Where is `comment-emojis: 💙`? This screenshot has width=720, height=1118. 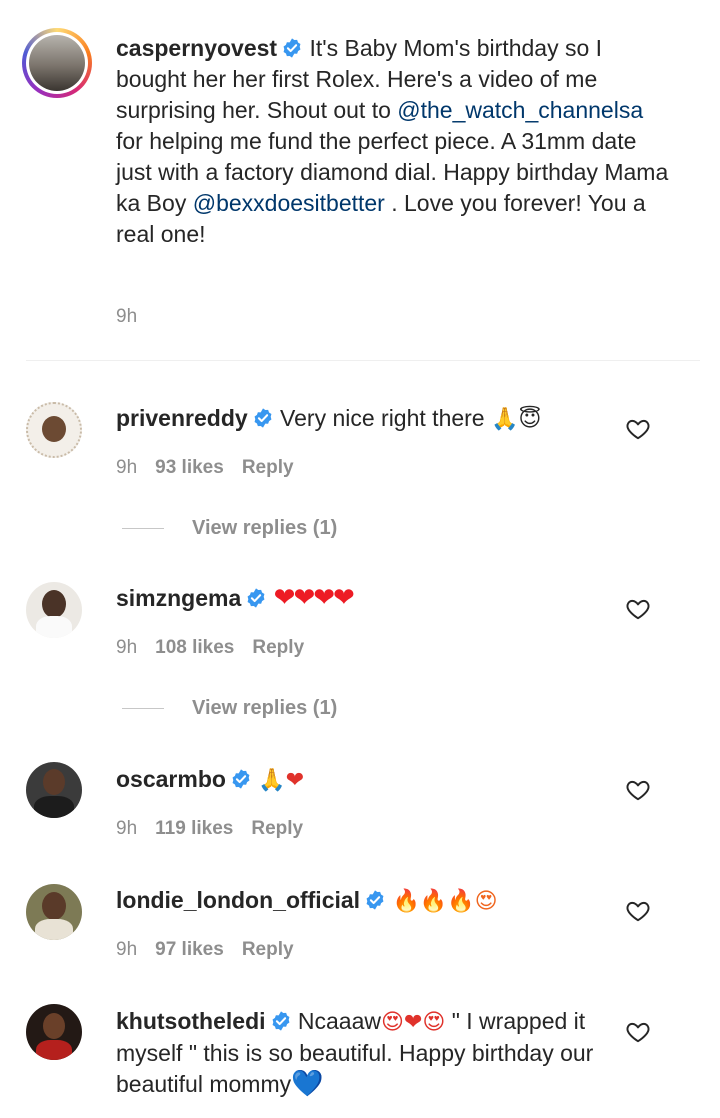 comment-emojis: 💙 is located at coordinates (307, 1084).